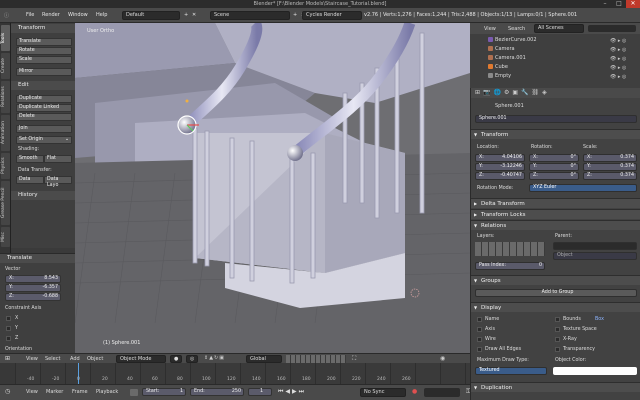  Describe the element at coordinates (194, 15) in the screenshot. I see `remove-layout-icon: ✕` at that location.